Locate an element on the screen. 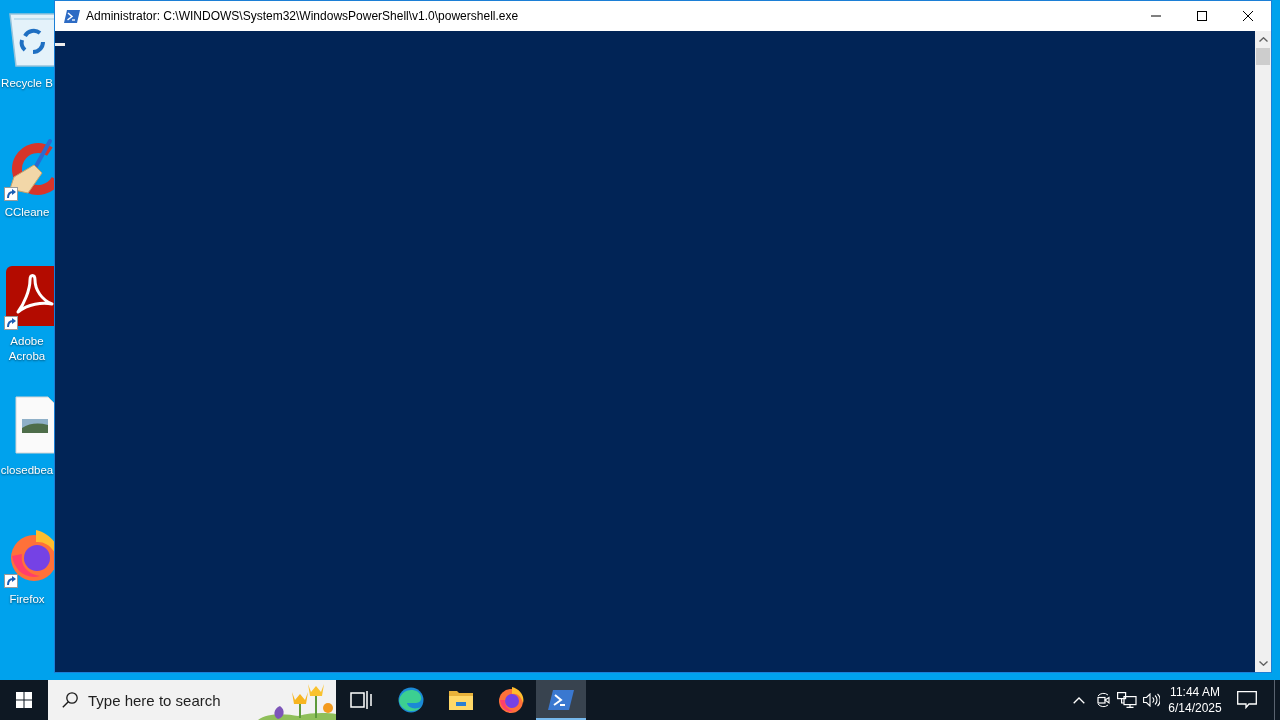 The width and height of the screenshot is (1280, 720). search-field: Type here to search is located at coordinates (192, 700).